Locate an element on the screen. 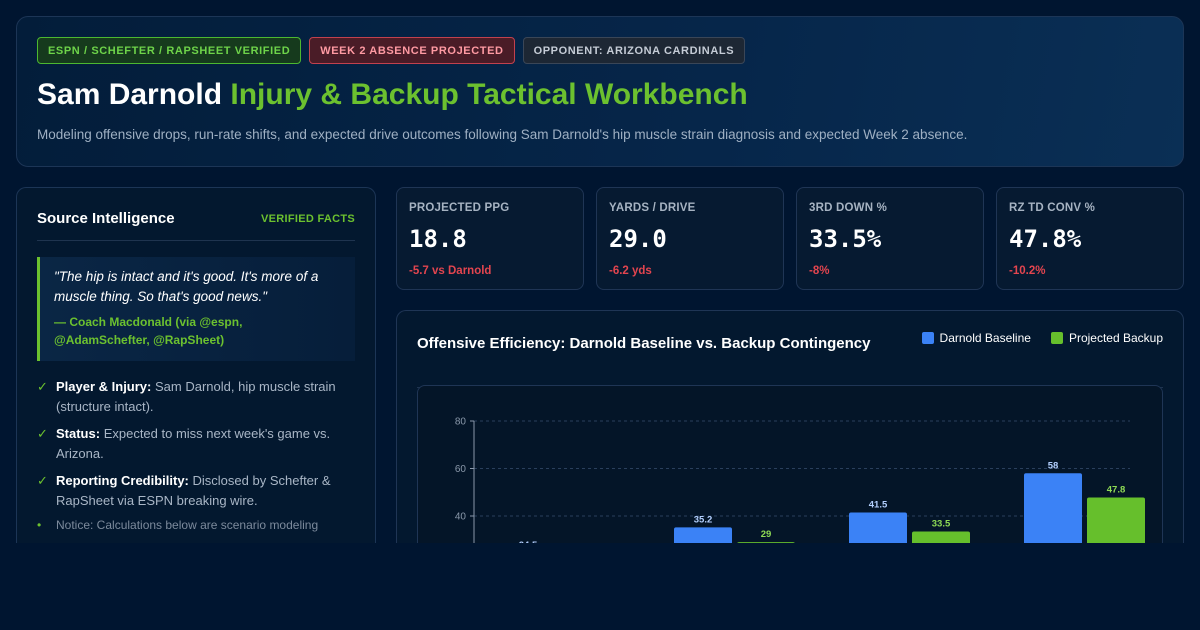 The height and width of the screenshot is (630, 1200). kpi-card-yards-per-drive: YARDS / DRIVE 29.0 -6.2 yds is located at coordinates (690, 238).